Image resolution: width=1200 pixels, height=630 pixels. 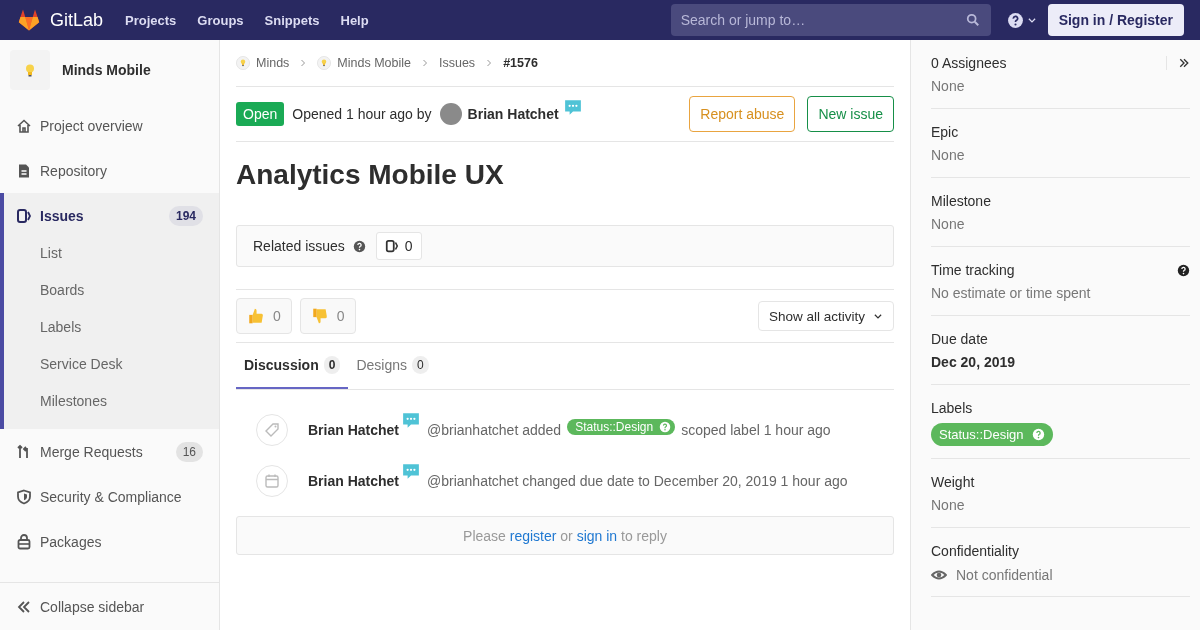 What do you see at coordinates (960, 339) in the screenshot?
I see `sidebar-block-title: Due date` at bounding box center [960, 339].